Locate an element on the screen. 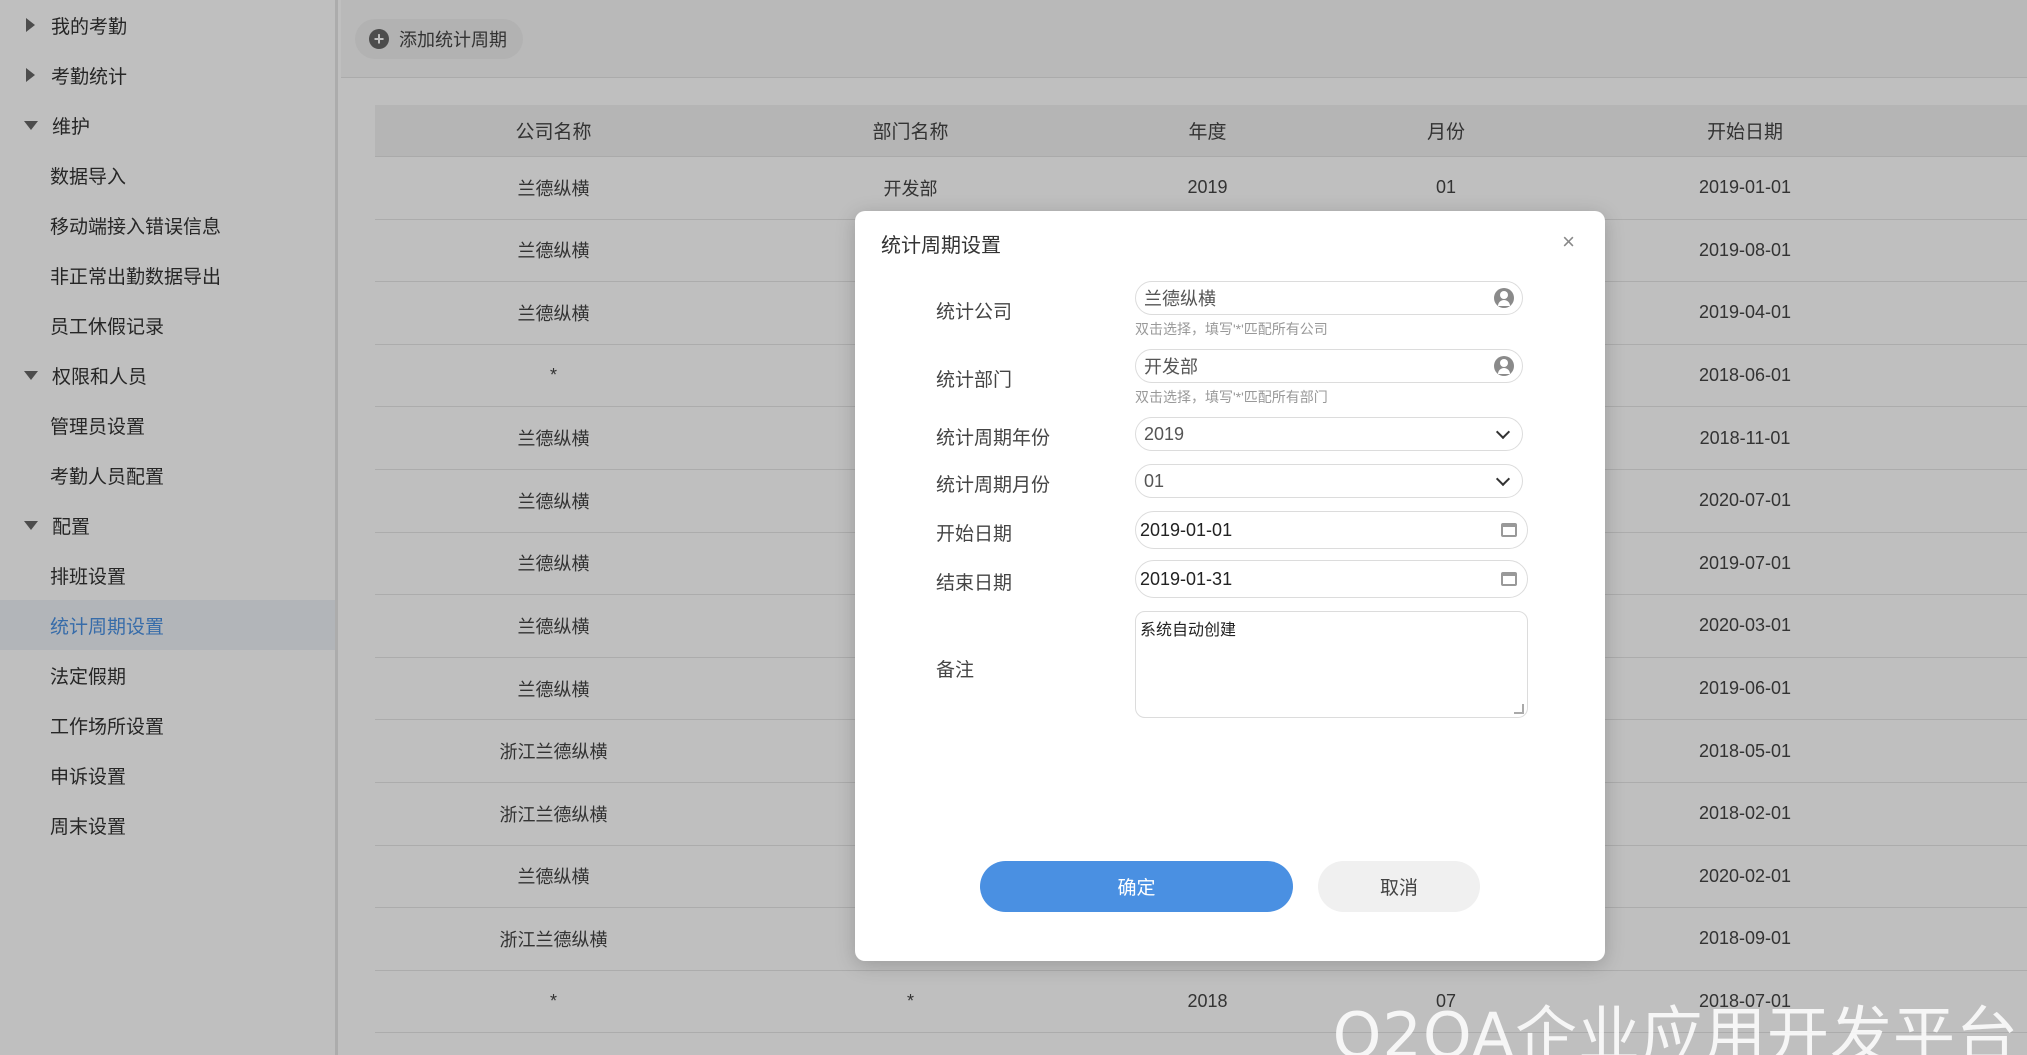 The image size is (2027, 1055). end-date-input: 2019-01-31 is located at coordinates (1331, 579).